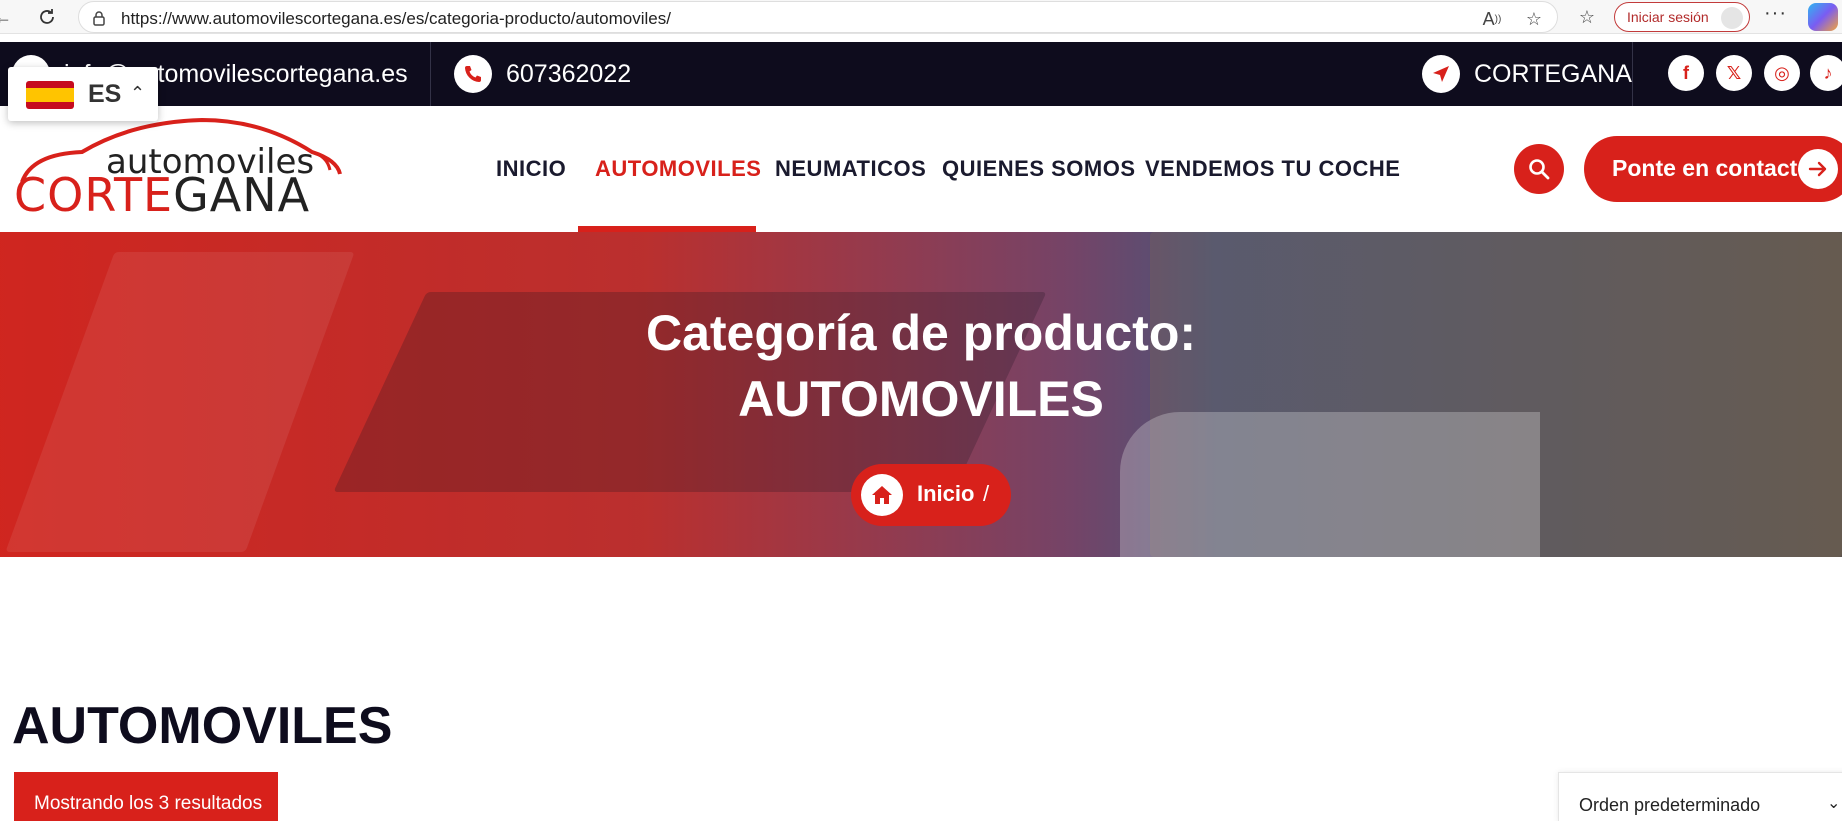 The image size is (1842, 821). Describe the element at coordinates (83, 94) in the screenshot. I see `language-selector: ES ⌃` at that location.